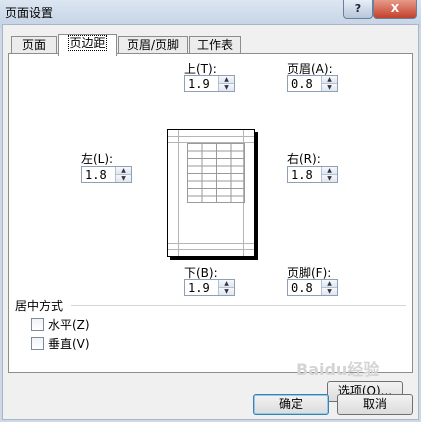 This screenshot has width=421, height=422. Describe the element at coordinates (211, 249) in the screenshot. I see `footer-guide-line` at that location.